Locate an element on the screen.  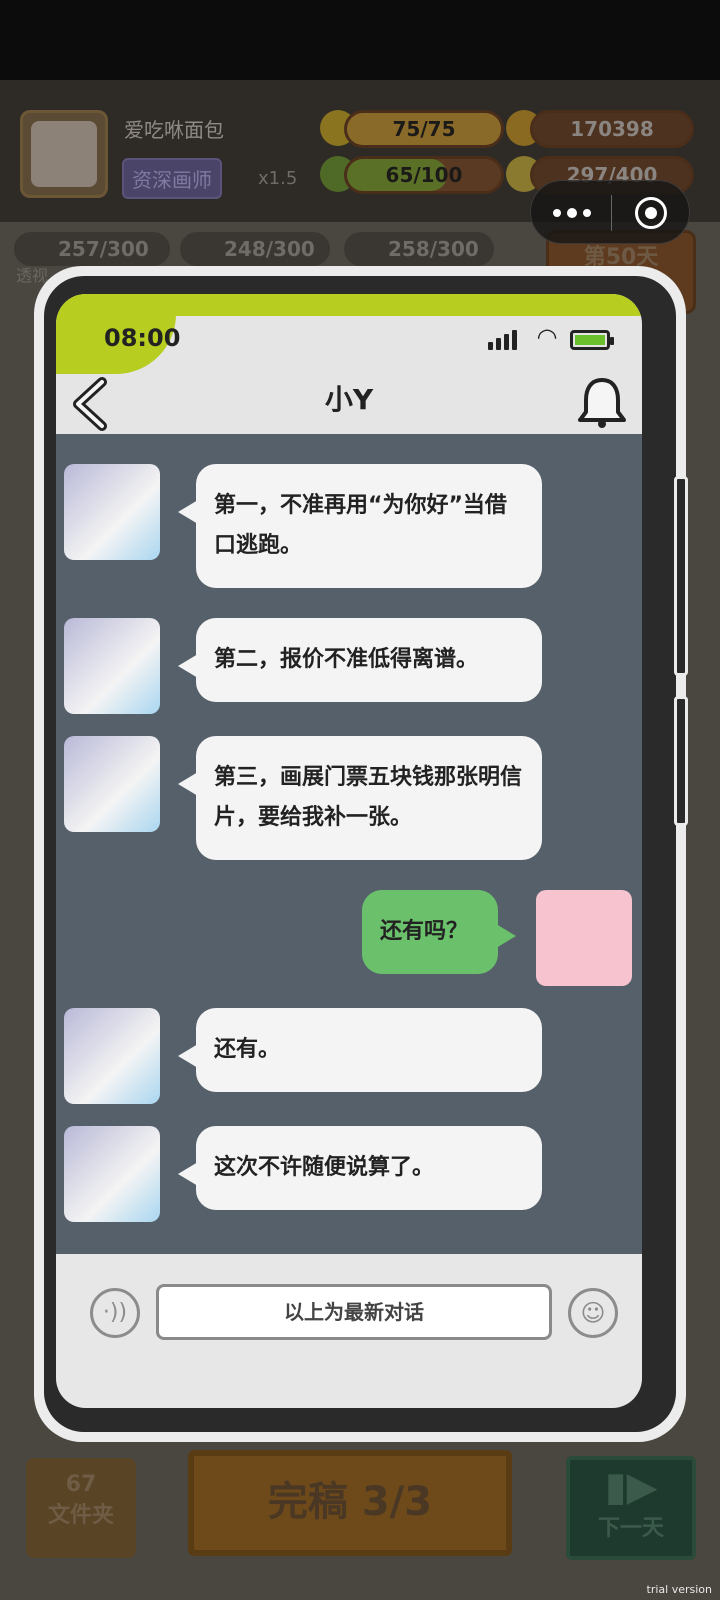
miniprogram-capsule is located at coordinates (610, 212).